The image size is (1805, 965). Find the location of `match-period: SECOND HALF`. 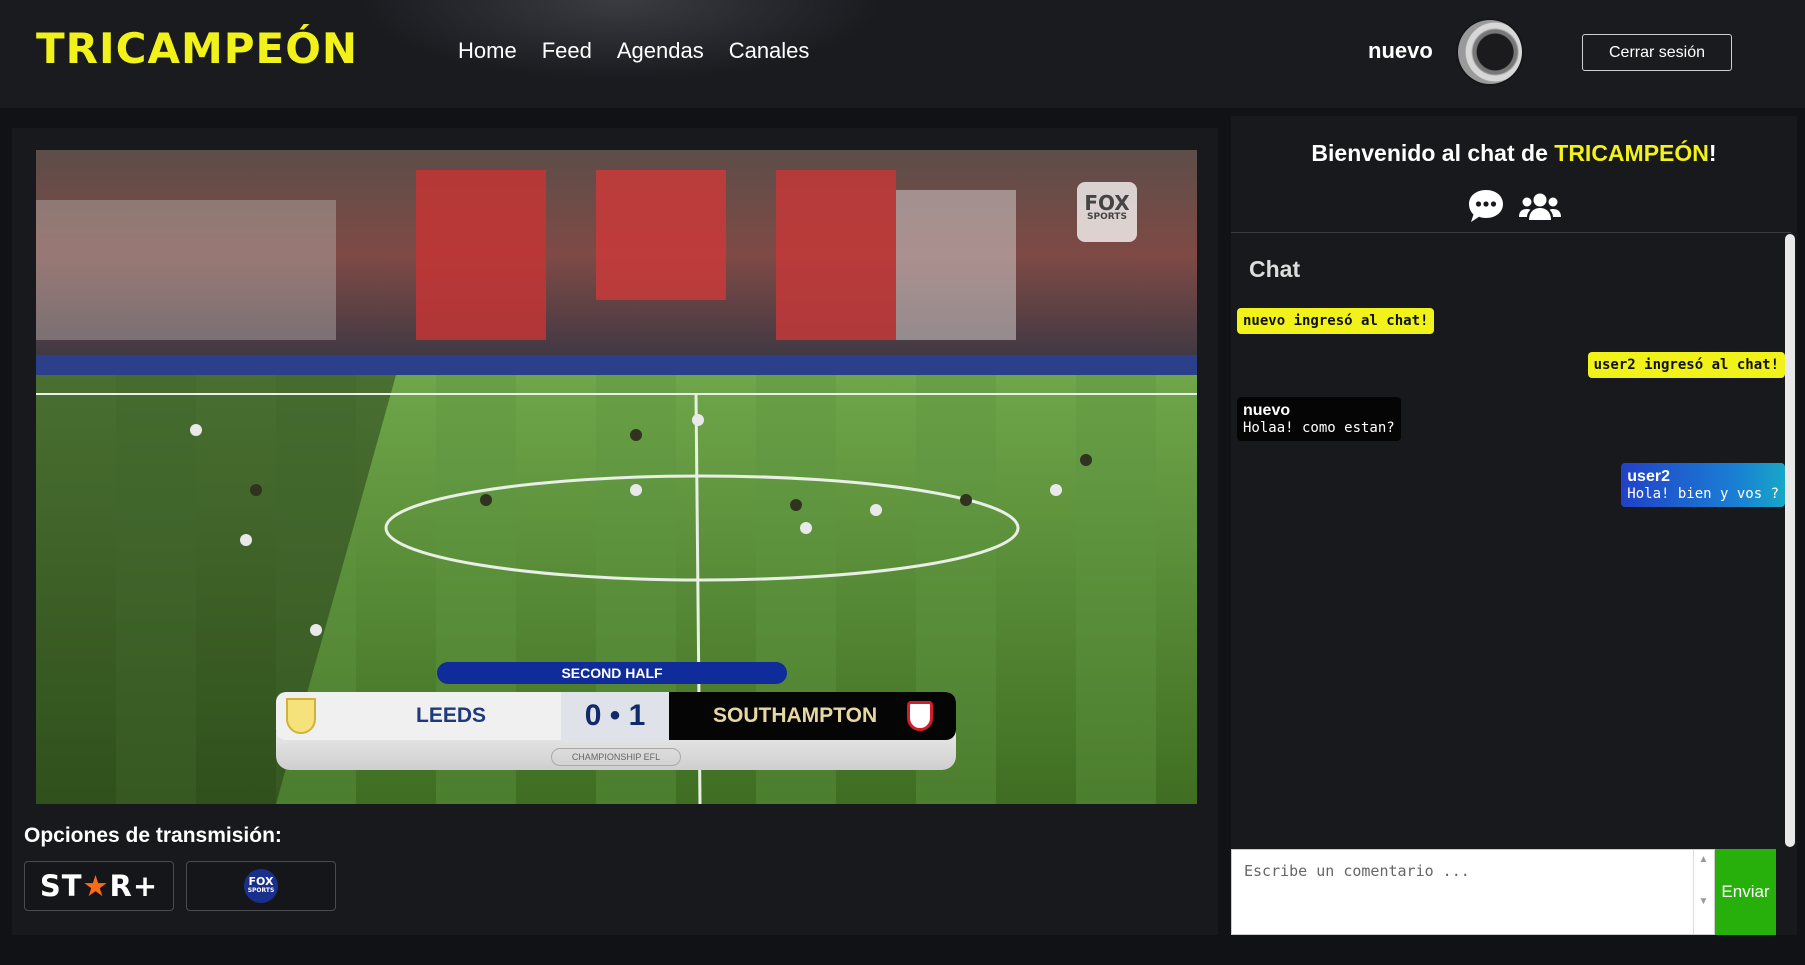

match-period: SECOND HALF is located at coordinates (612, 673).